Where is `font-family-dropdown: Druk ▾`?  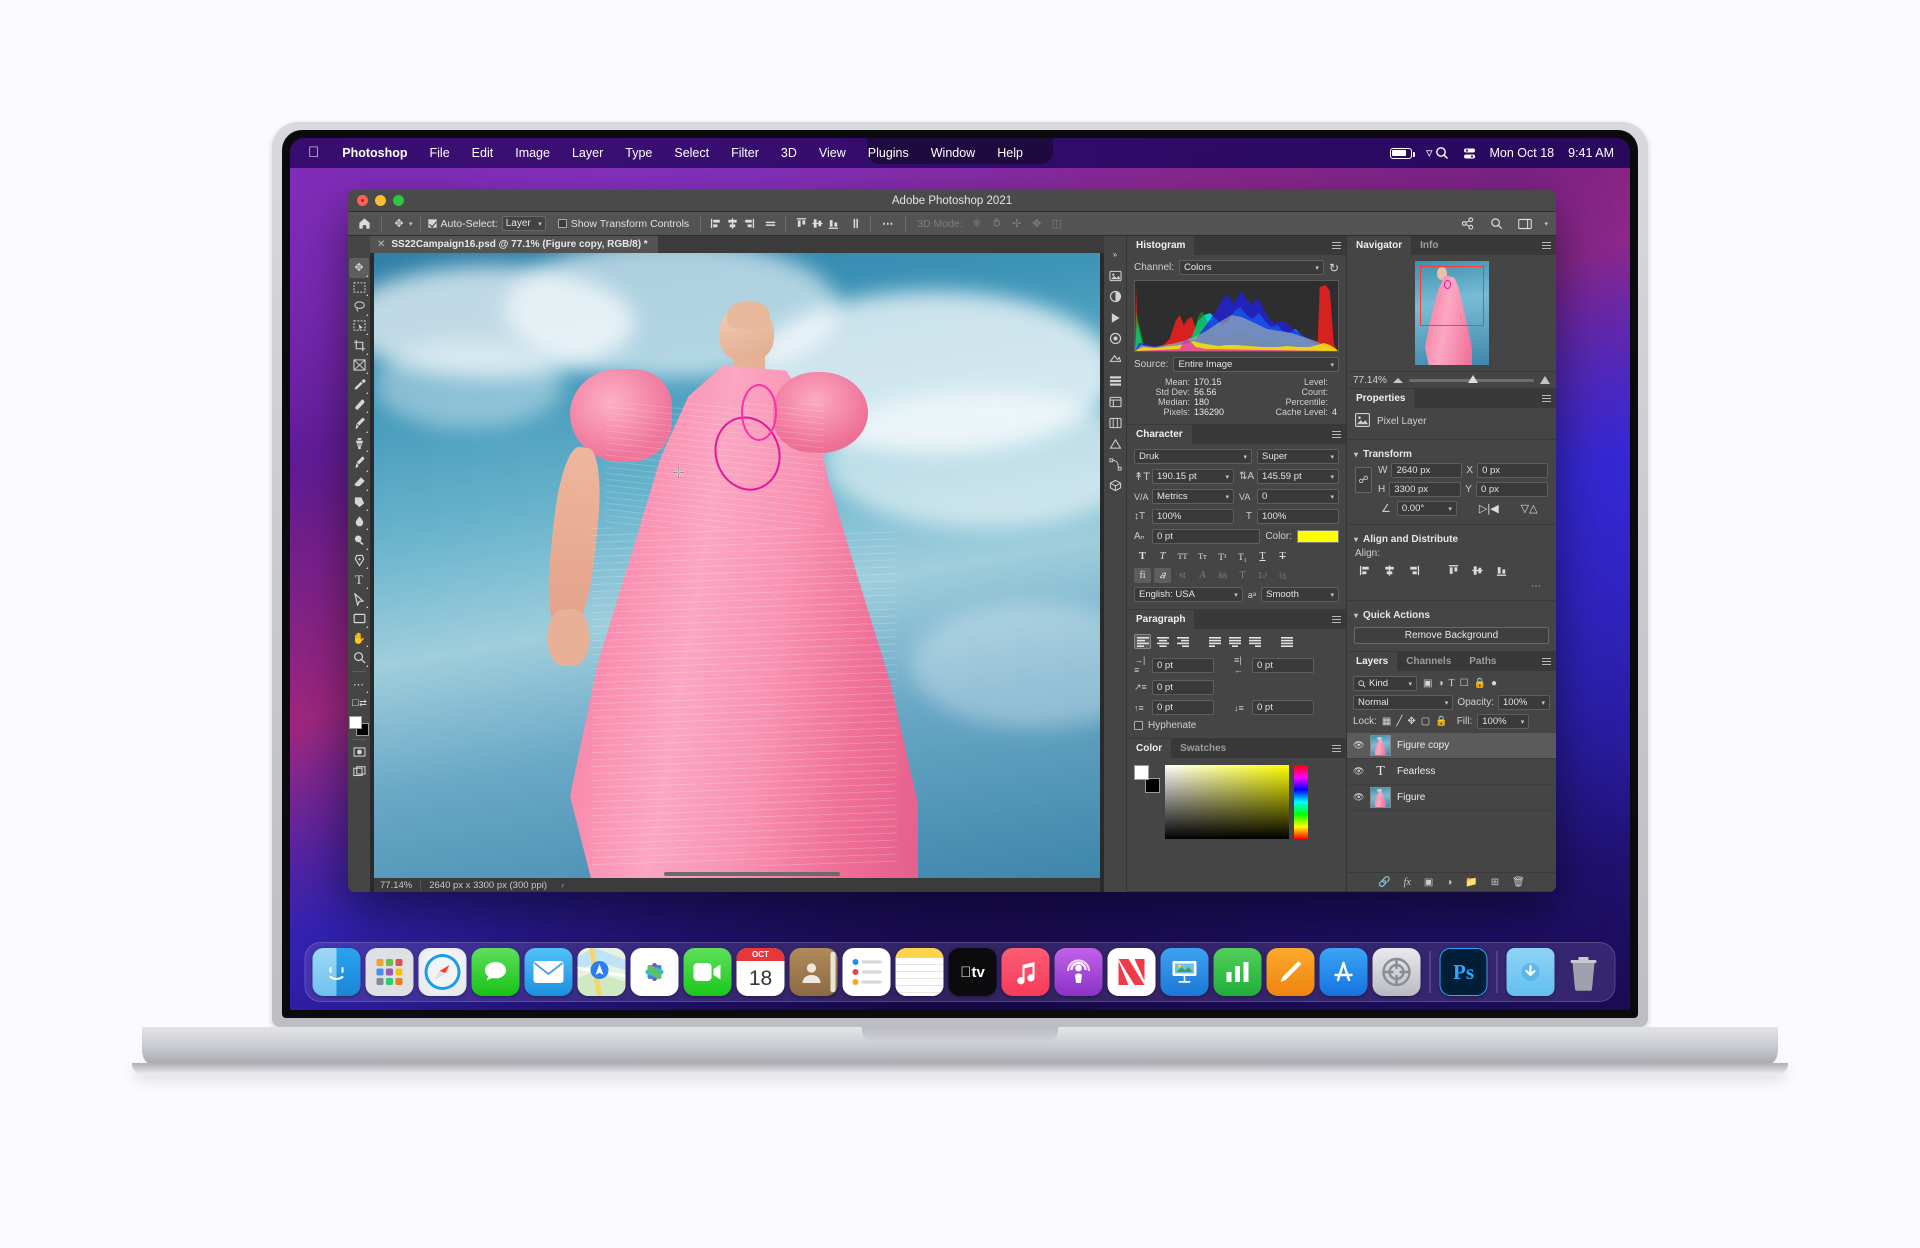 font-family-dropdown: Druk ▾ is located at coordinates (1193, 456).